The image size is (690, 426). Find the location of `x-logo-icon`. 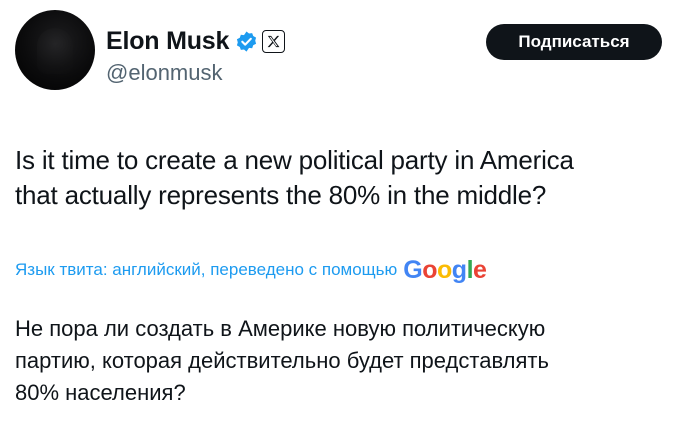

x-logo-icon is located at coordinates (274, 41).